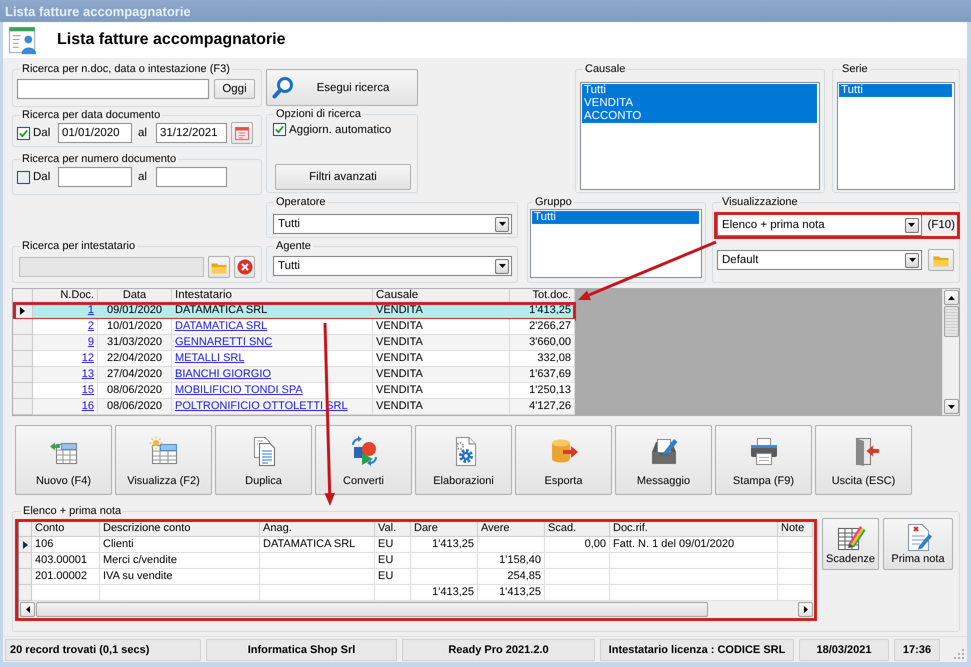 The height and width of the screenshot is (667, 971). I want to click on status-field: 20 record trovati (0,1 secs), so click(103, 649).